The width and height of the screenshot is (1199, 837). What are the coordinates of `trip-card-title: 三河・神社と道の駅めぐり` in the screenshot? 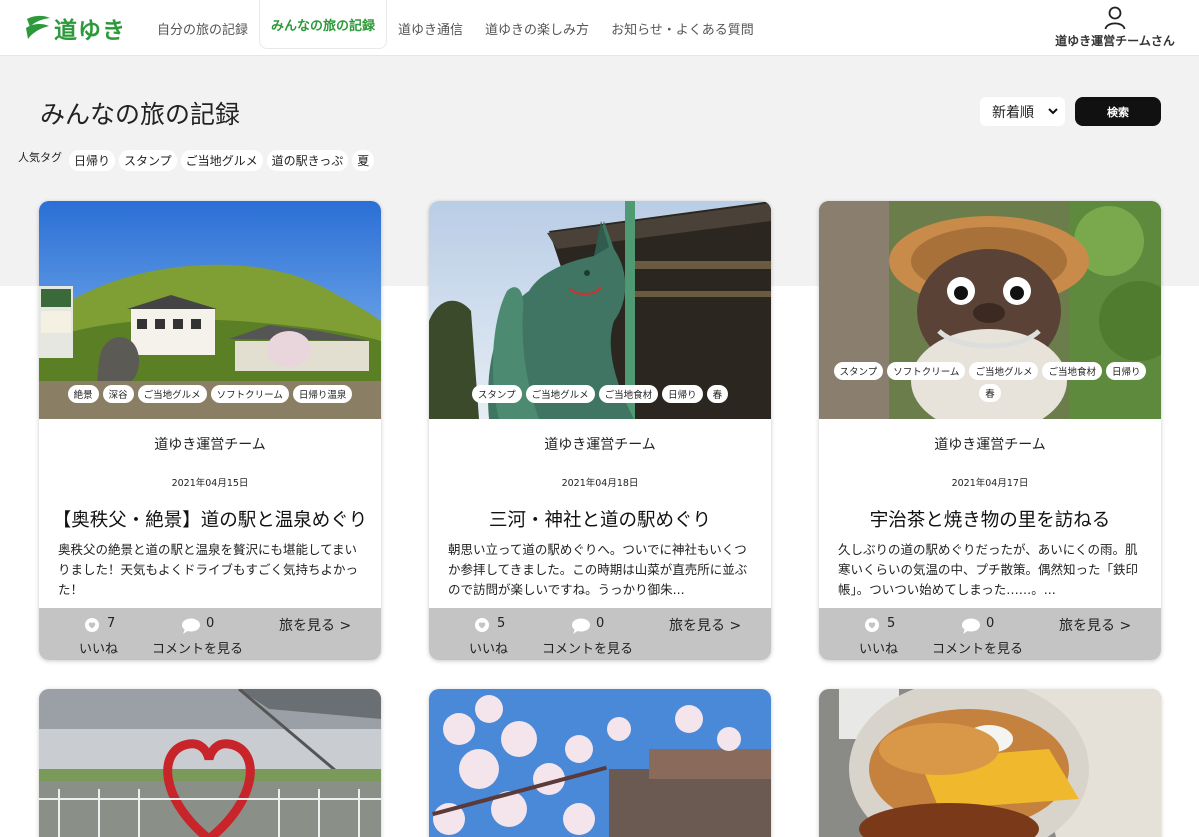 It's located at (600, 519).